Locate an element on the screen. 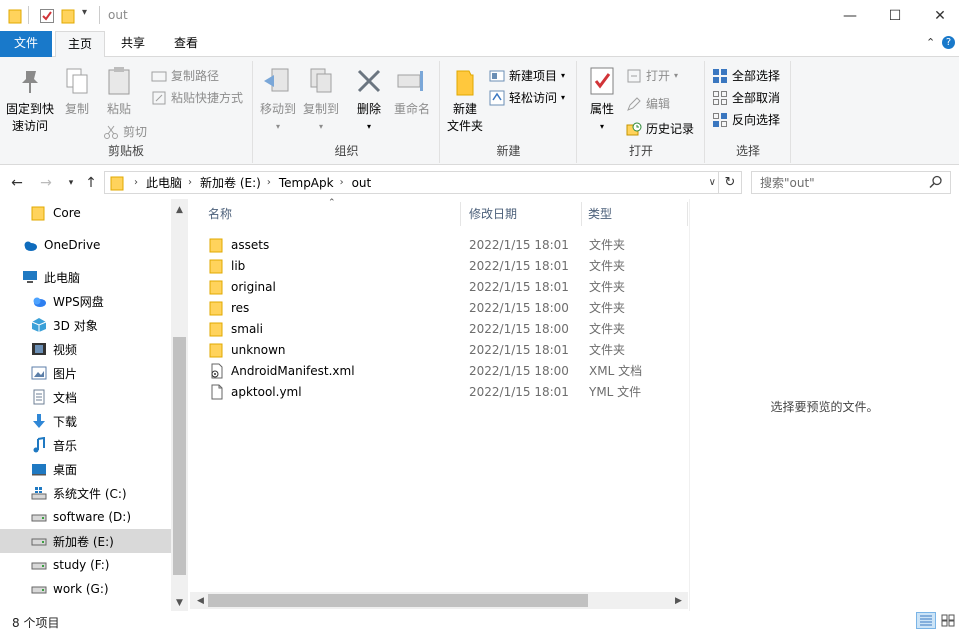 The height and width of the screenshot is (630, 959). file-row: assets 2022/1/15 18:01 文件夹 is located at coordinates (439, 244).